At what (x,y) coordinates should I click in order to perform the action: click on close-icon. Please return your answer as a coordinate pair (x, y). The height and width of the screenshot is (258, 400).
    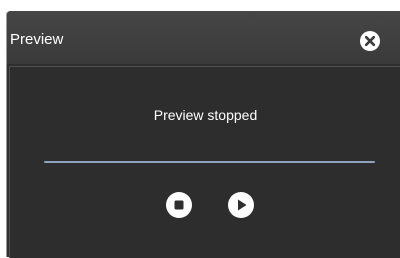
    Looking at the image, I should click on (370, 41).